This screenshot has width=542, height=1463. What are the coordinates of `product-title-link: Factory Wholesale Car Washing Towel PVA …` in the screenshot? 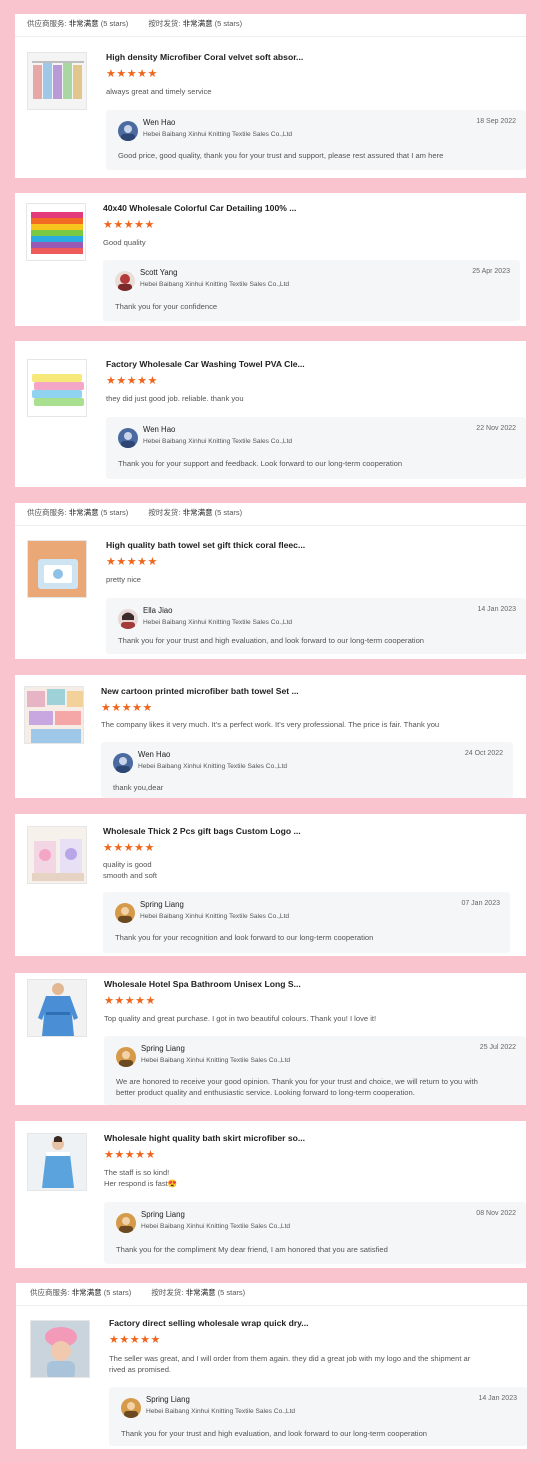 It's located at (205, 364).